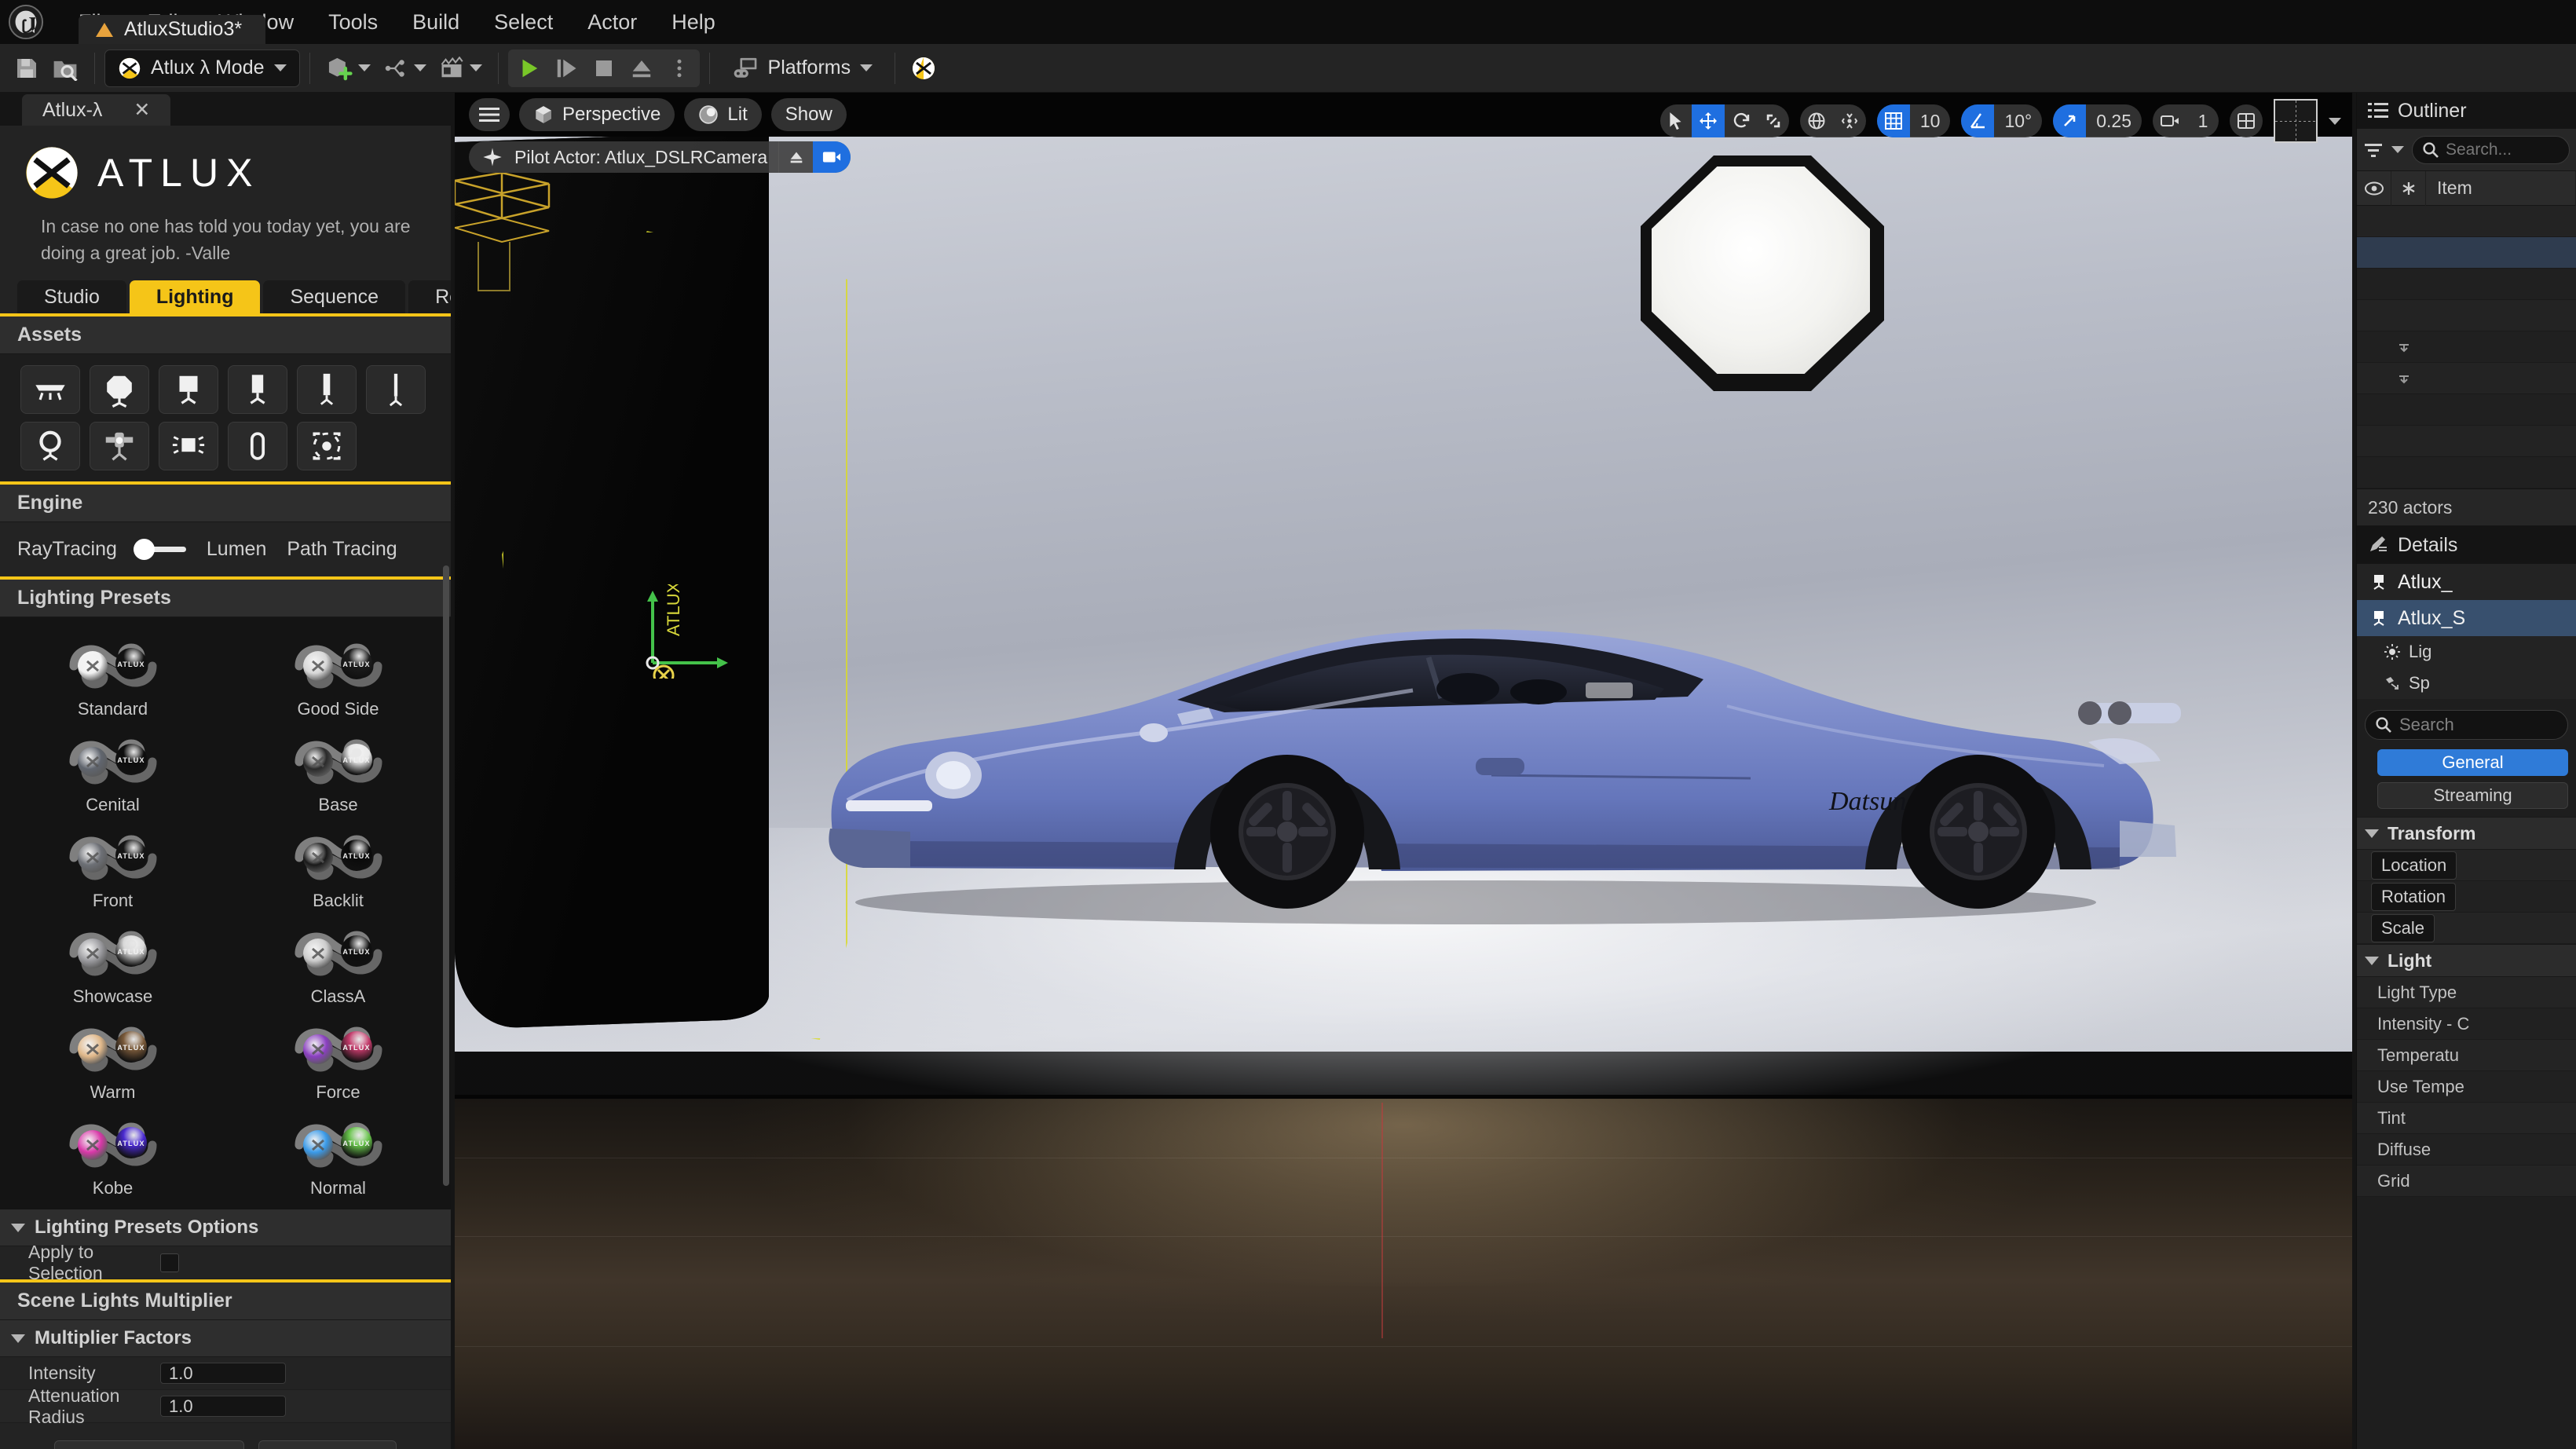 This screenshot has width=2576, height=1449. What do you see at coordinates (446, 876) in the screenshot?
I see `left-panel-scrollbar` at bounding box center [446, 876].